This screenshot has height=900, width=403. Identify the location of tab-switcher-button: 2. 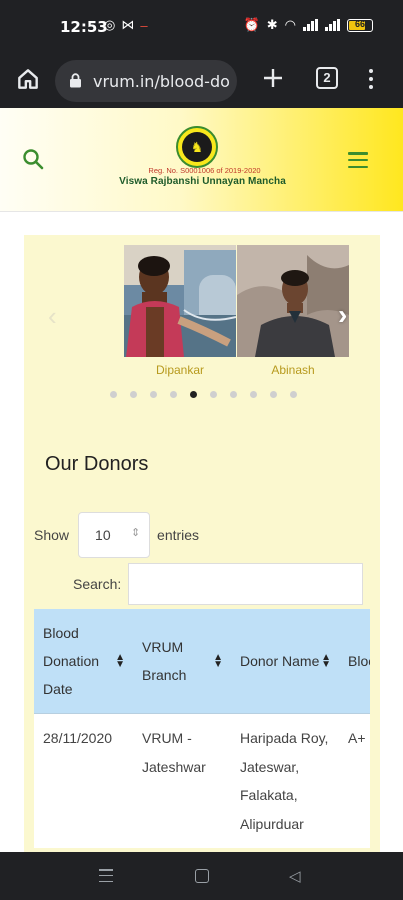
(327, 78).